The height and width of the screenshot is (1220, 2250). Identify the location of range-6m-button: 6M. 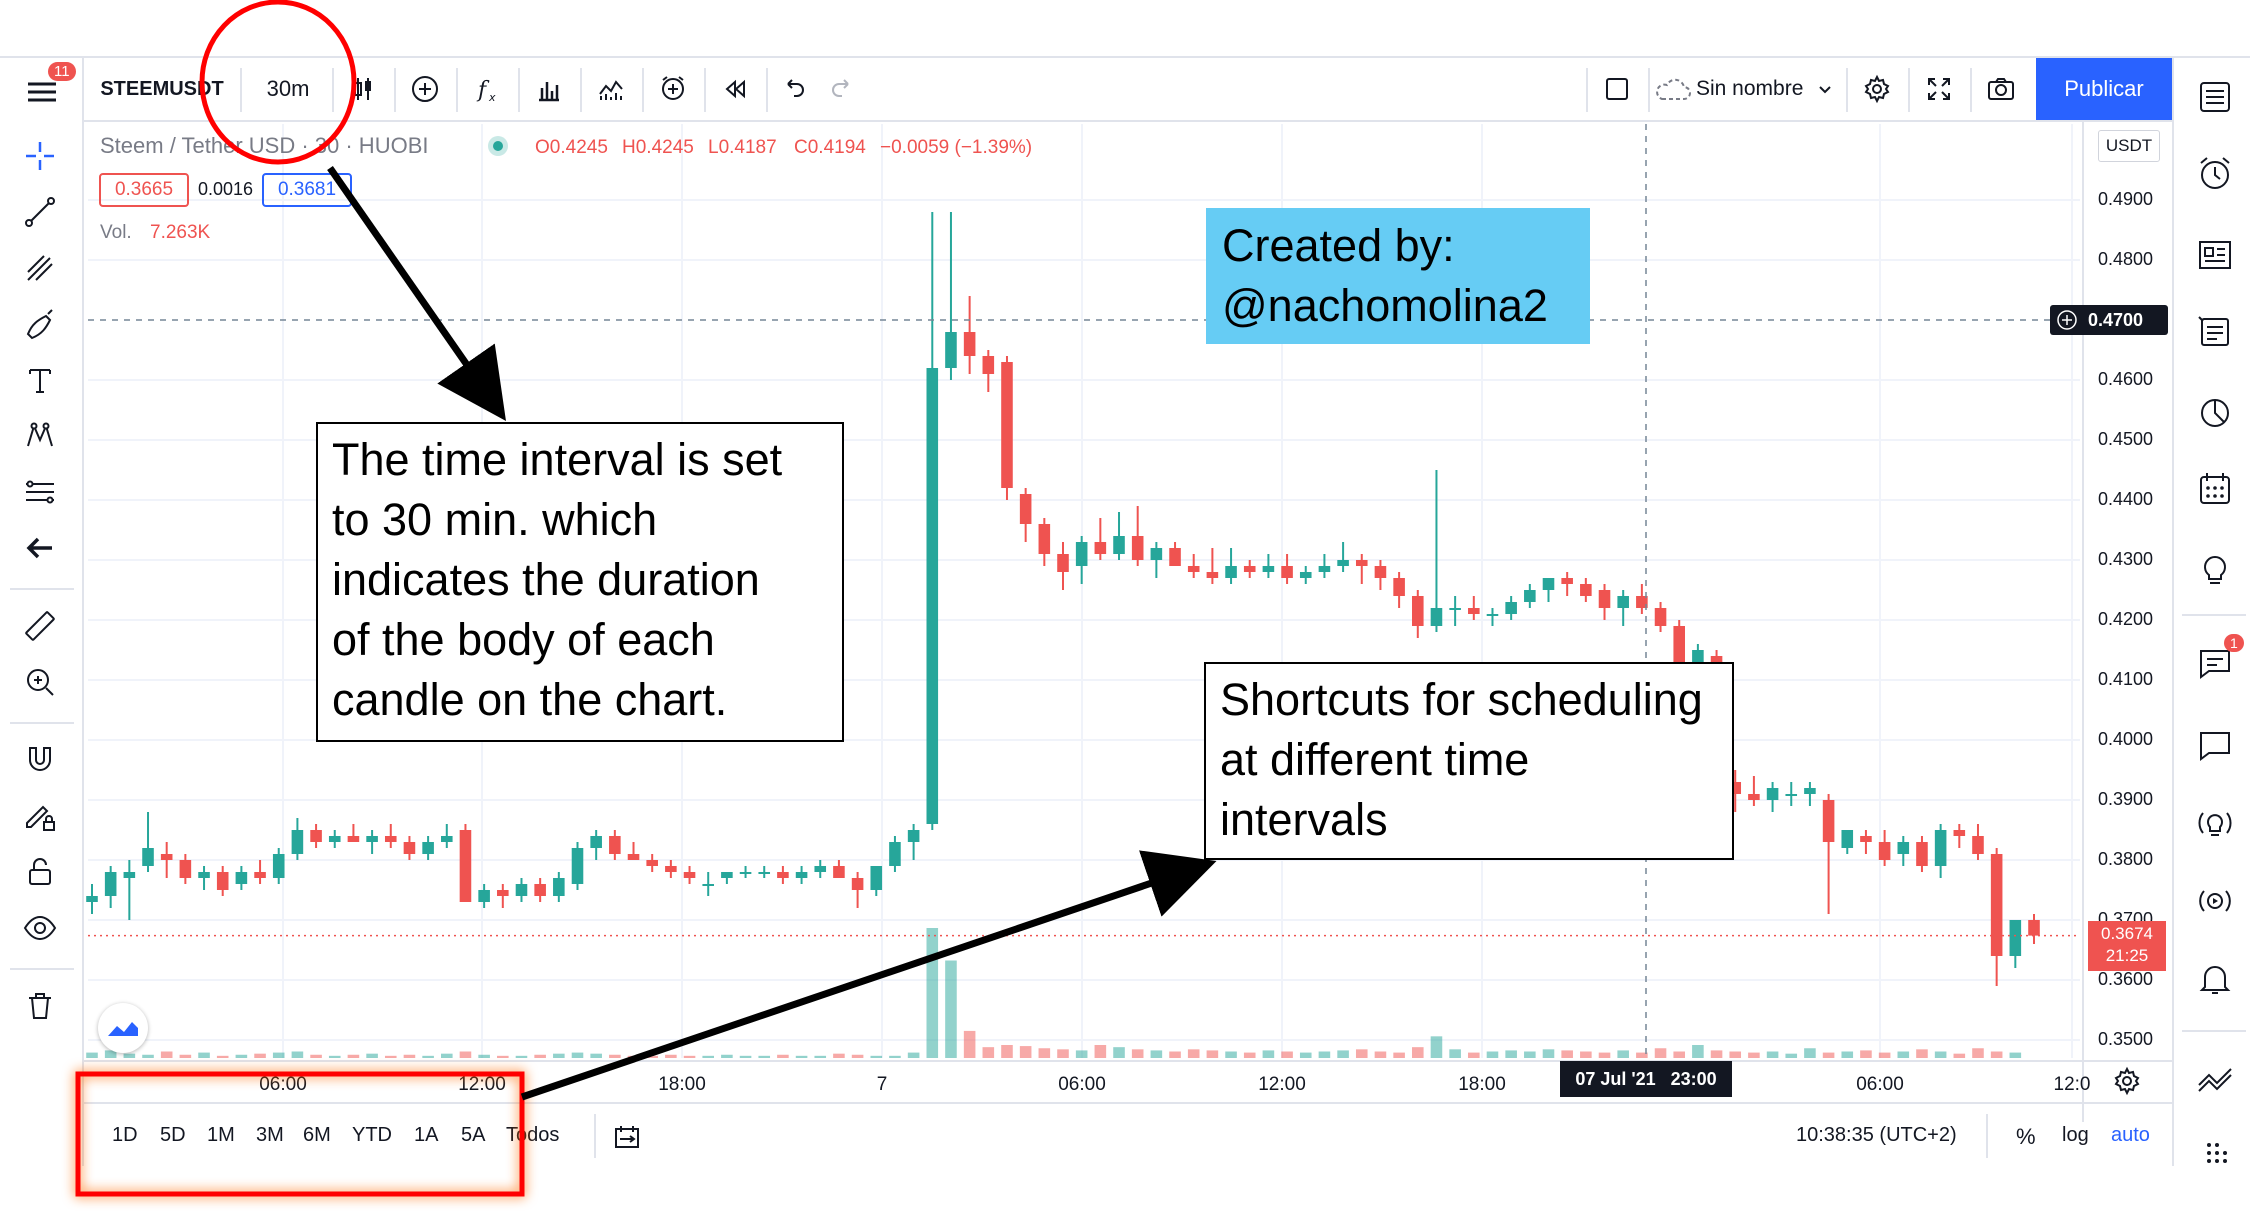
(317, 1135).